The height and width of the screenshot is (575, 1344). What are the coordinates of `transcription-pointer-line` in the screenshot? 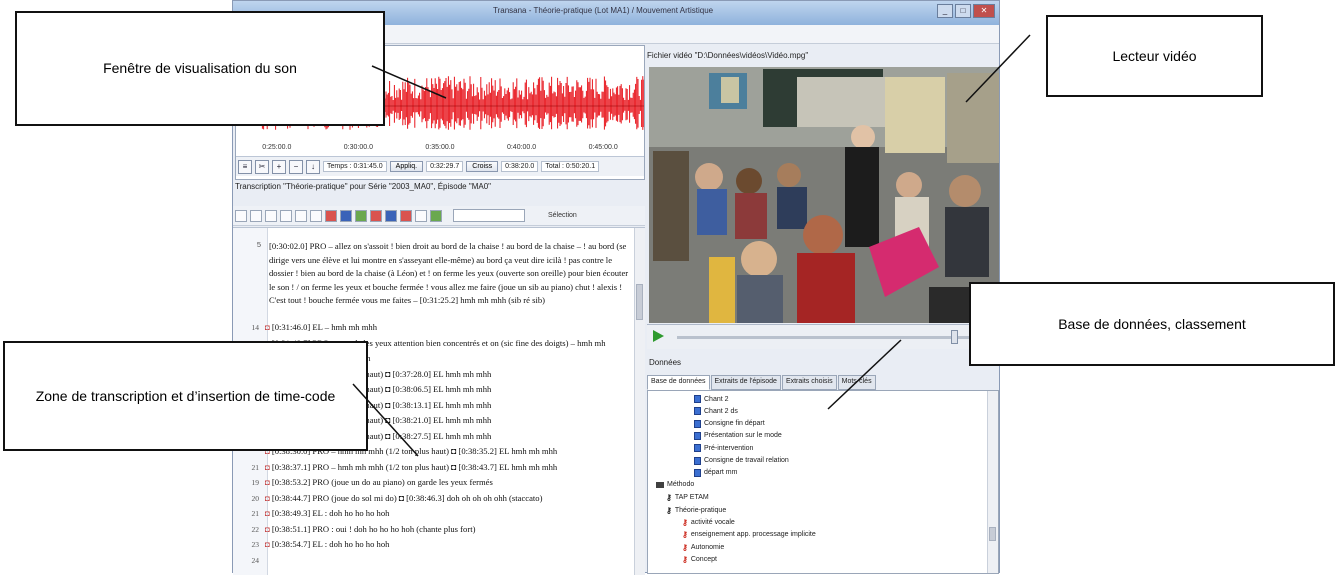 It's located at (385, 420).